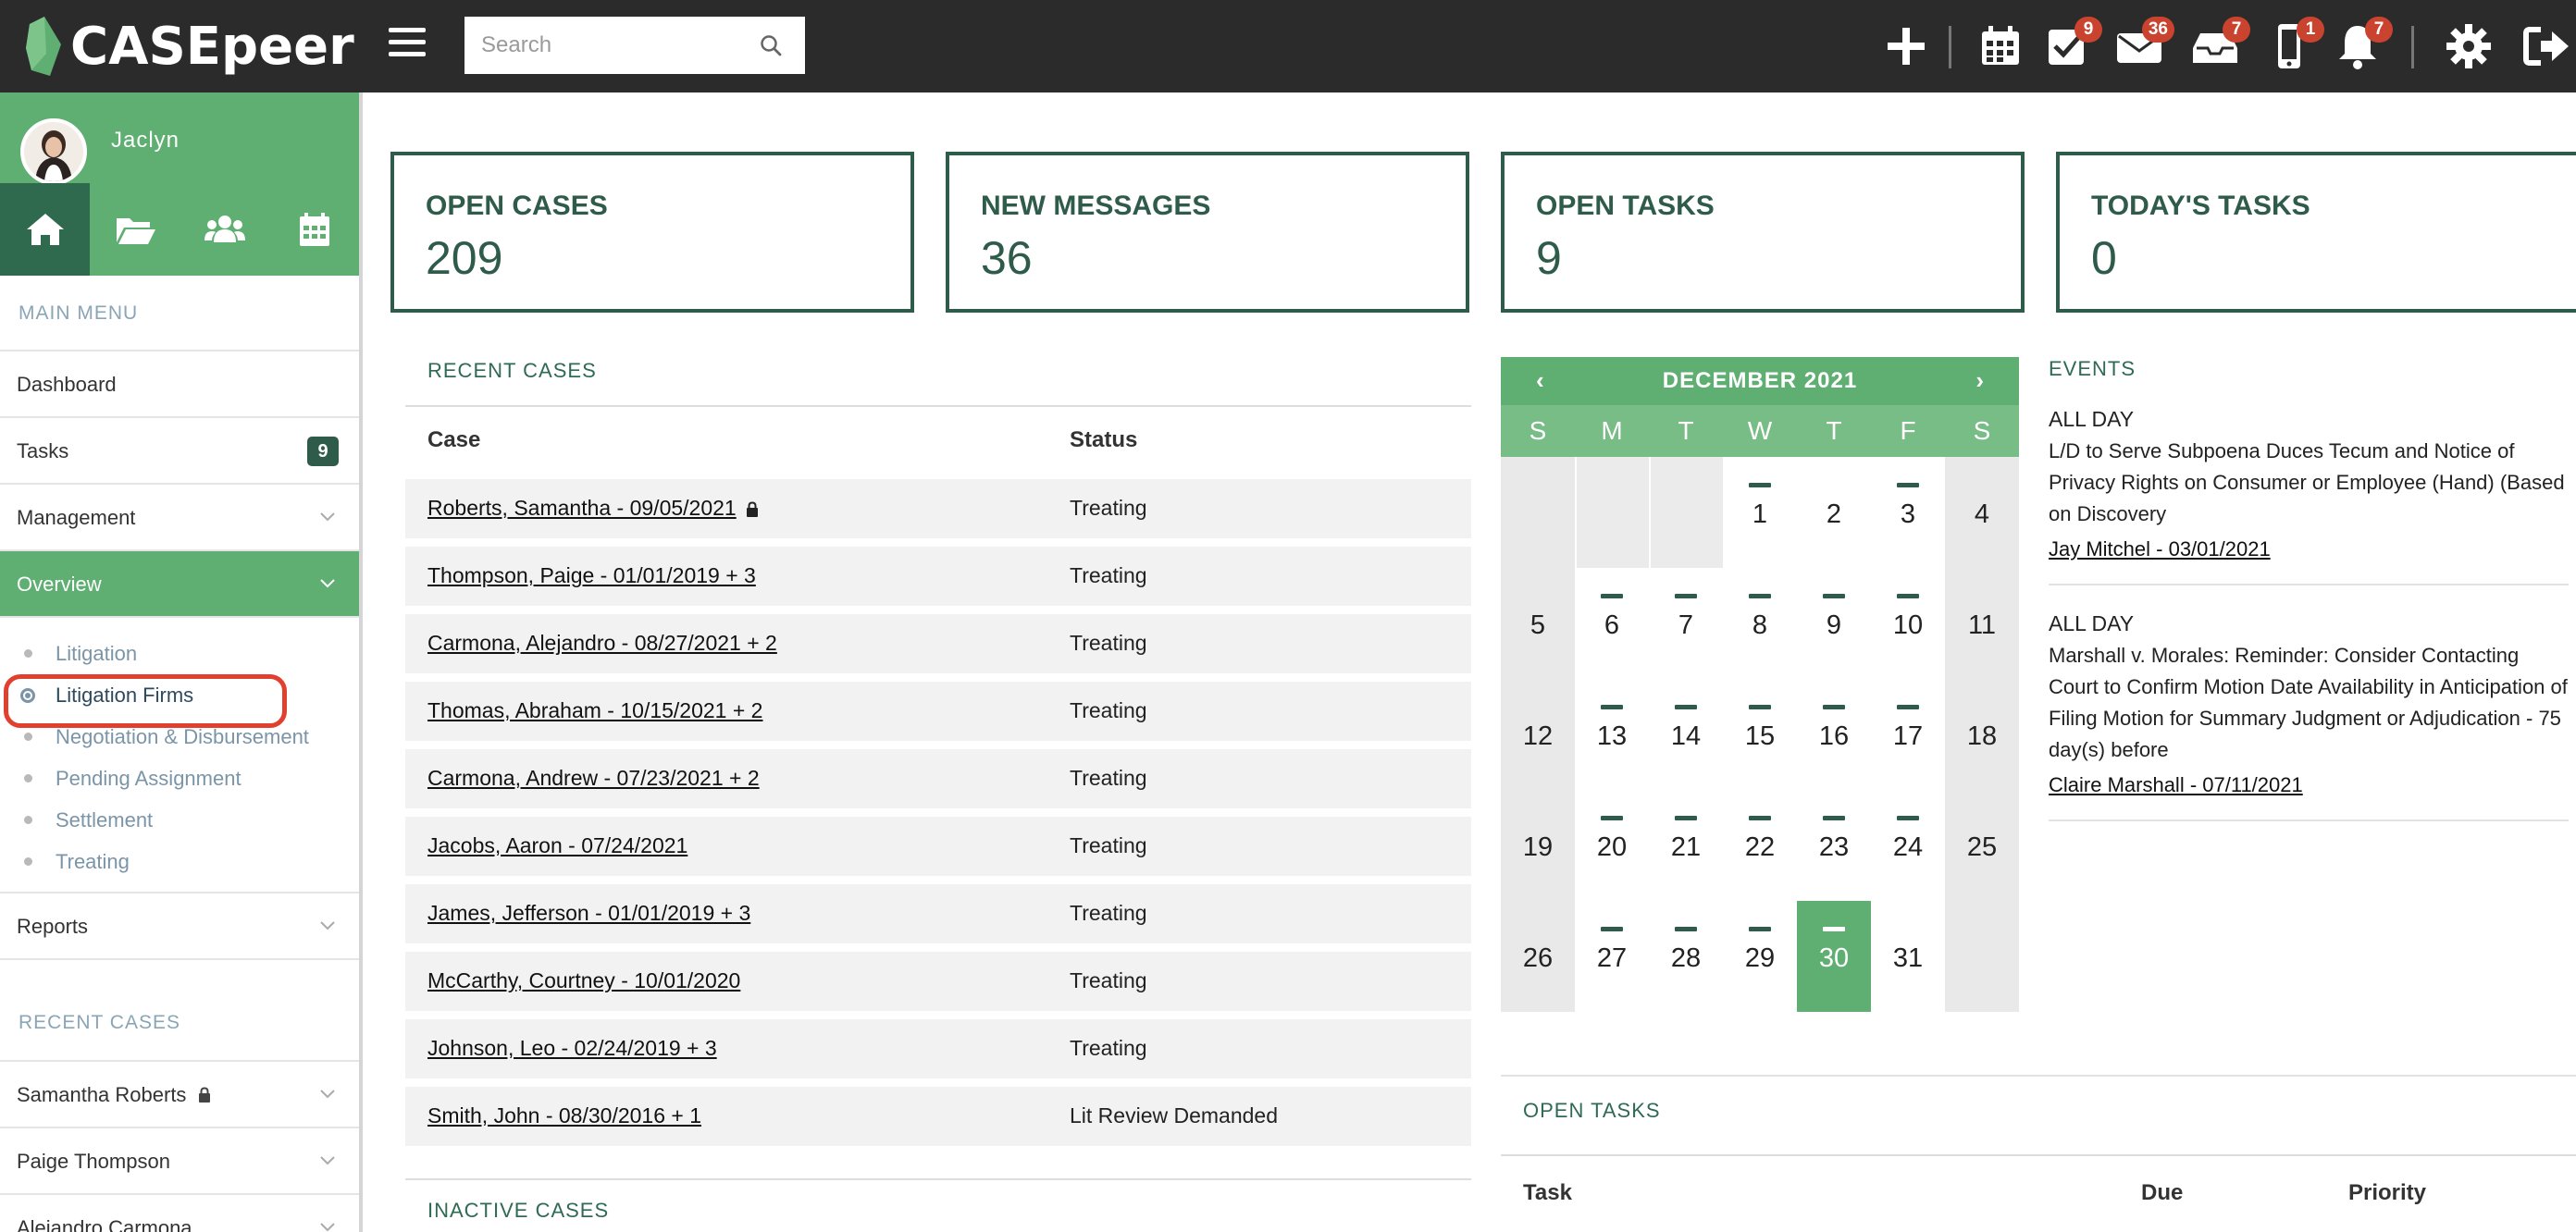 This screenshot has width=2576, height=1232. What do you see at coordinates (938, 778) in the screenshot?
I see `table-row: Carmona, Andrew - 07/23/2021 + 2 Treating` at bounding box center [938, 778].